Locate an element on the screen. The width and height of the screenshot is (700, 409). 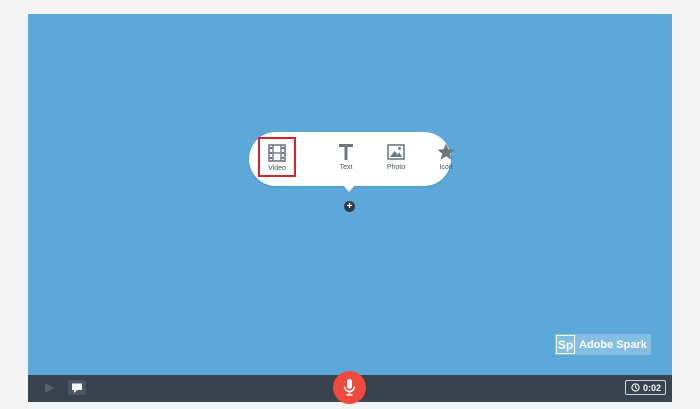
popup-pointer is located at coordinates (349, 188).